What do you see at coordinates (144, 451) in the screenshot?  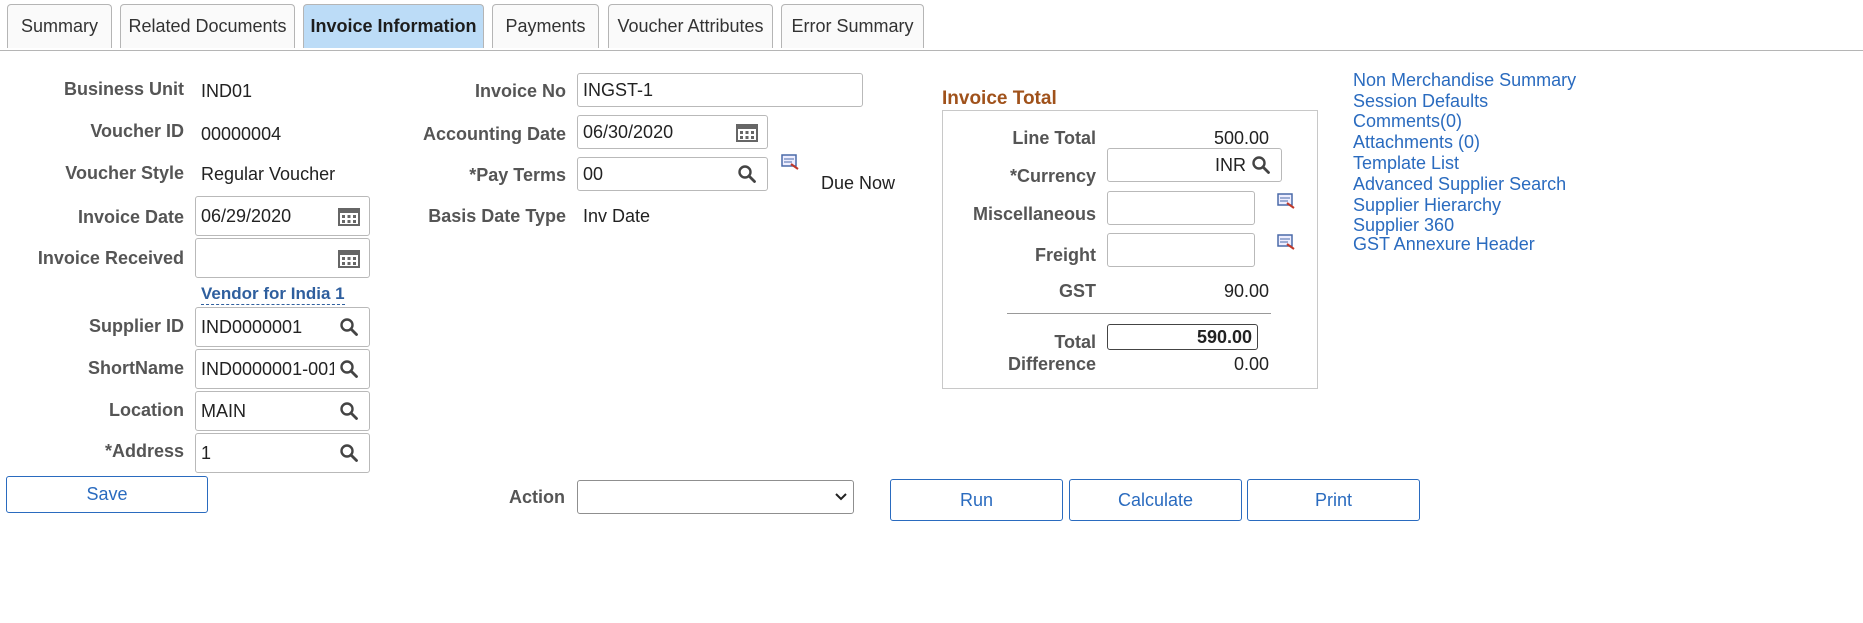 I see `address-label: *Address` at bounding box center [144, 451].